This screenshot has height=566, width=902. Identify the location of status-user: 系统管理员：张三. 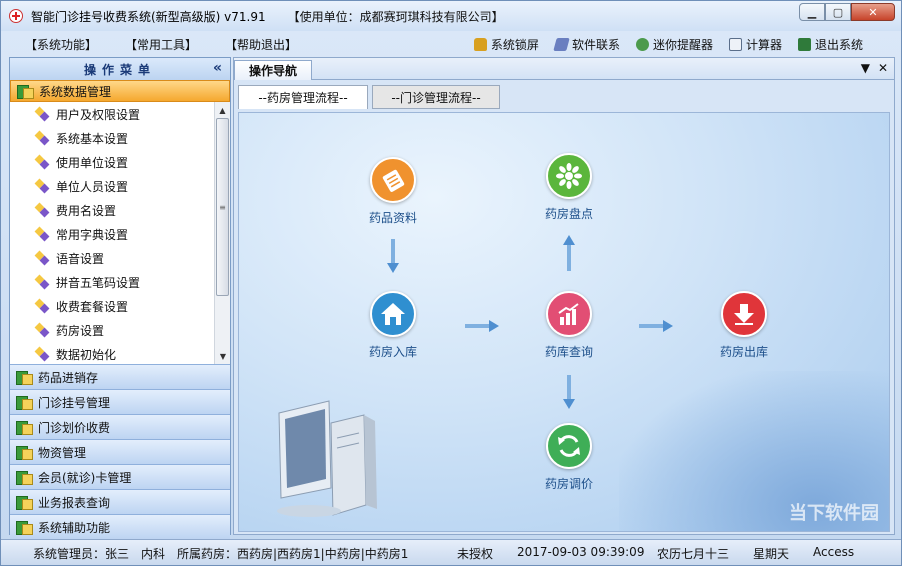
(81, 554).